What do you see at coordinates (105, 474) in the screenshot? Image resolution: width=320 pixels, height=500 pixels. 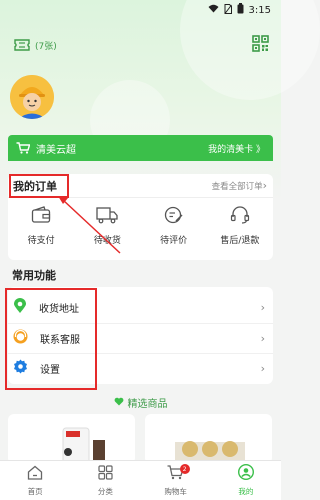 I see `category-icon` at bounding box center [105, 474].